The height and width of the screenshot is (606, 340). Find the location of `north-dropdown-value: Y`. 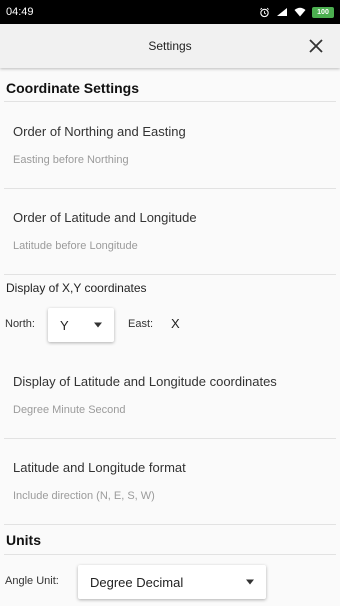

north-dropdown-value: Y is located at coordinates (64, 325).